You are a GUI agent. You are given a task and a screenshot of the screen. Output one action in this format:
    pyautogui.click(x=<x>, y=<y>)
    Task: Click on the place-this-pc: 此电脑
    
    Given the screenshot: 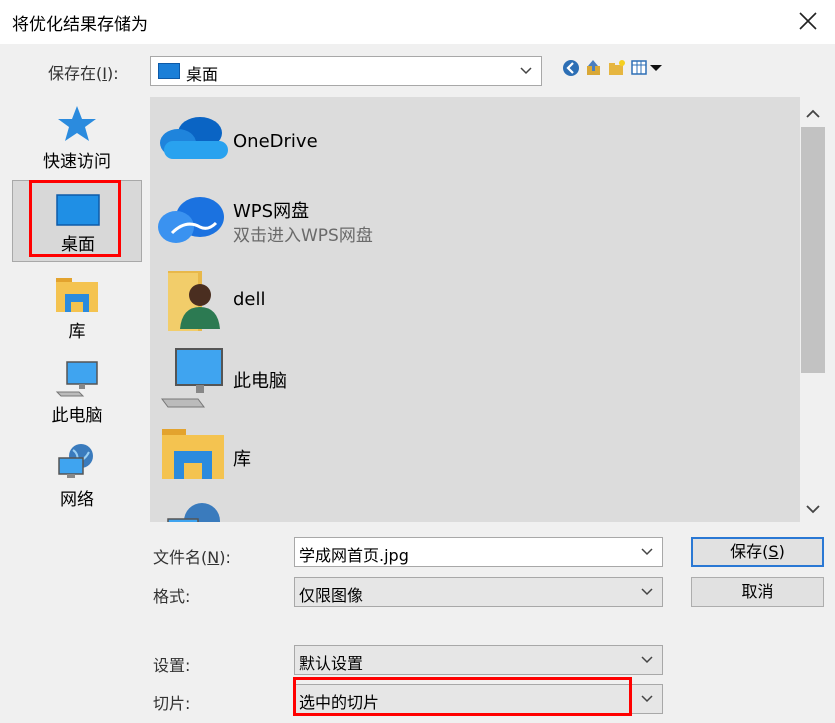 What is the action you would take?
    pyautogui.click(x=77, y=391)
    